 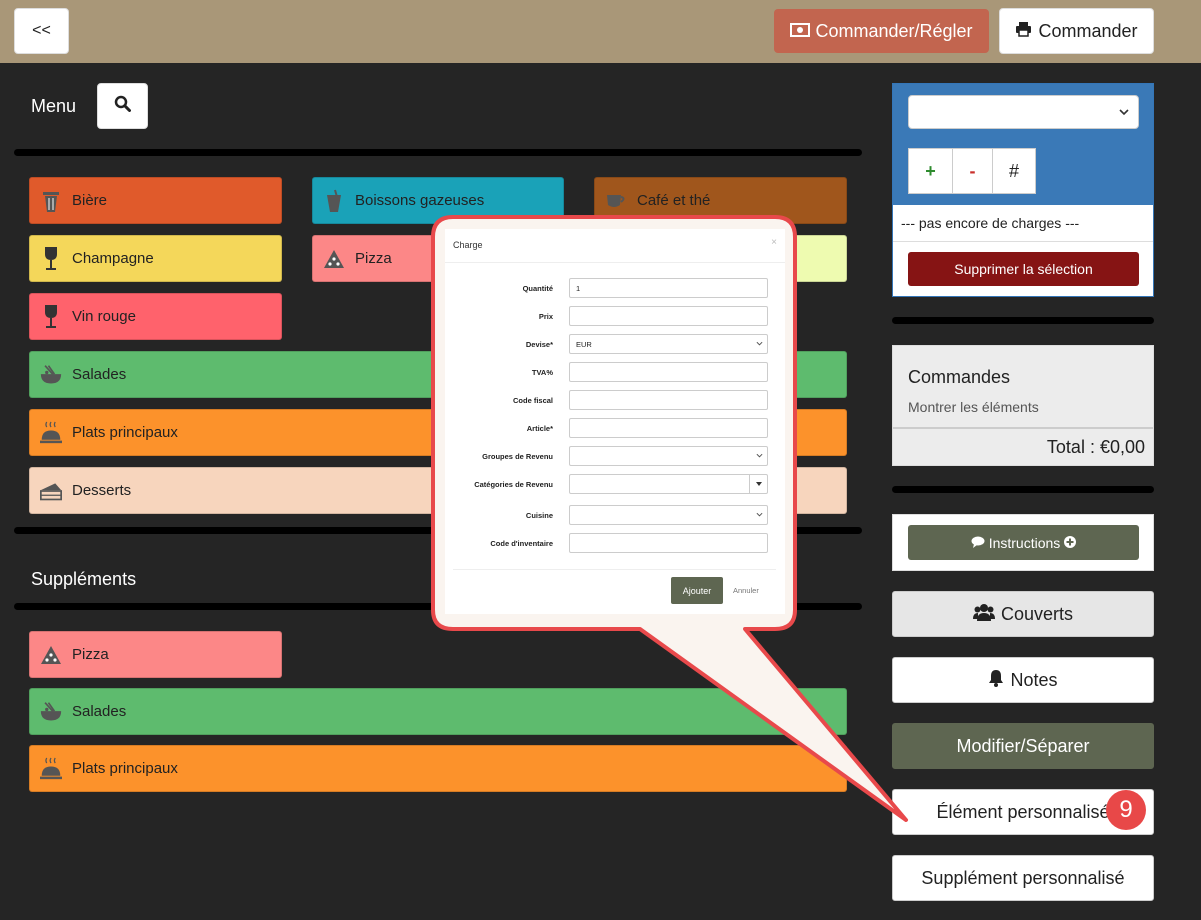 I want to click on plus-circle-icon, so click(x=1070, y=543).